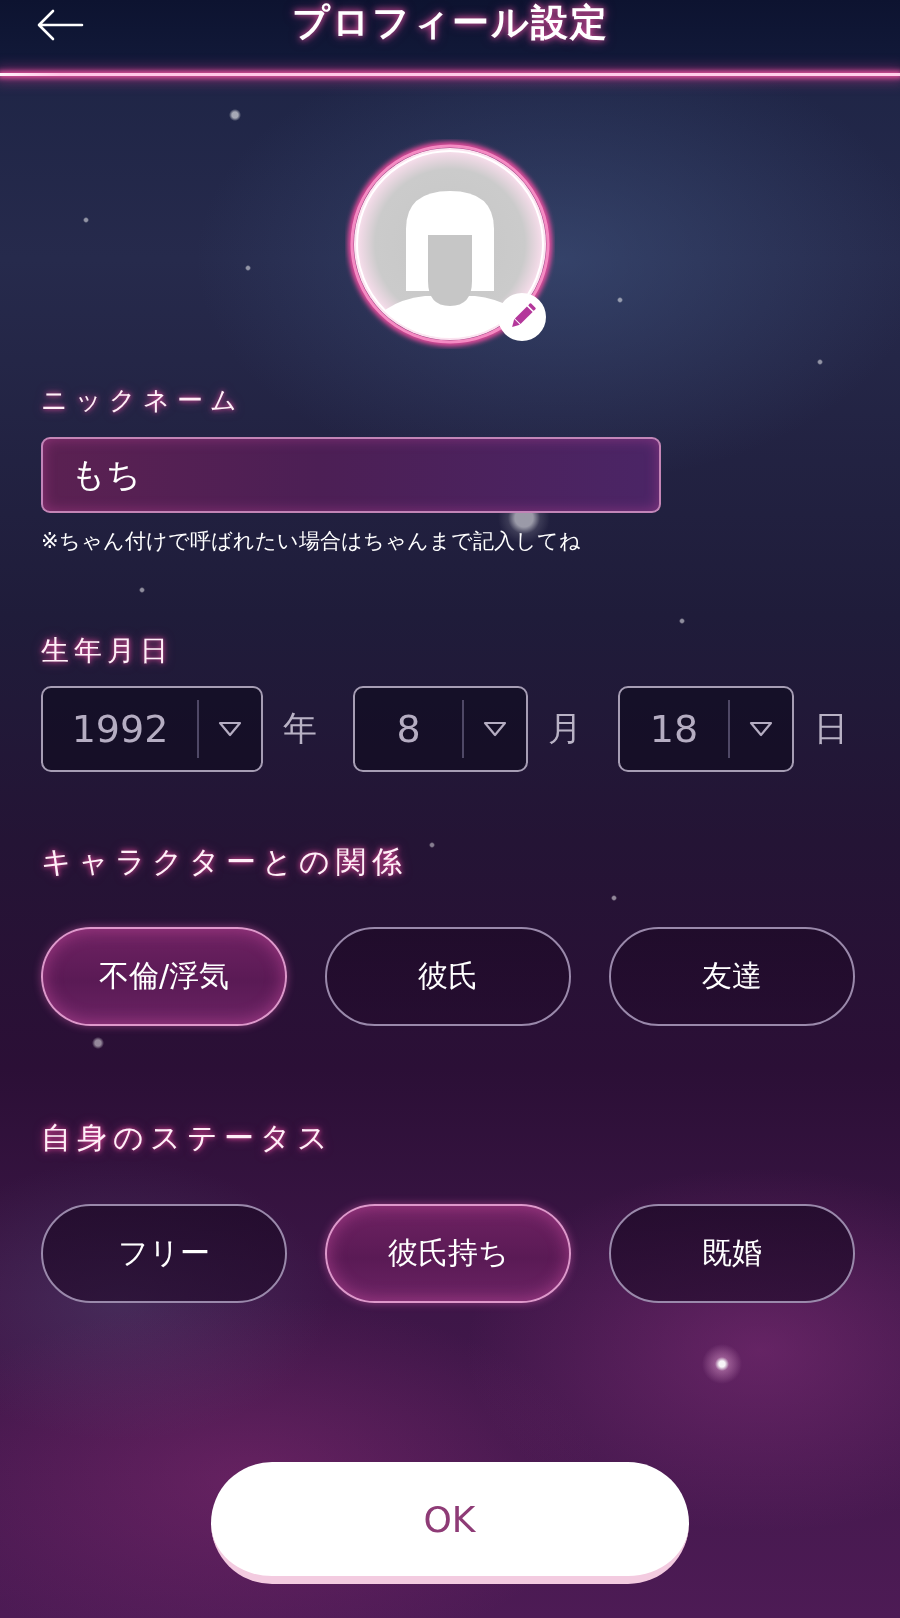 Image resolution: width=900 pixels, height=1618 pixels. I want to click on pencil-icon, so click(522, 317).